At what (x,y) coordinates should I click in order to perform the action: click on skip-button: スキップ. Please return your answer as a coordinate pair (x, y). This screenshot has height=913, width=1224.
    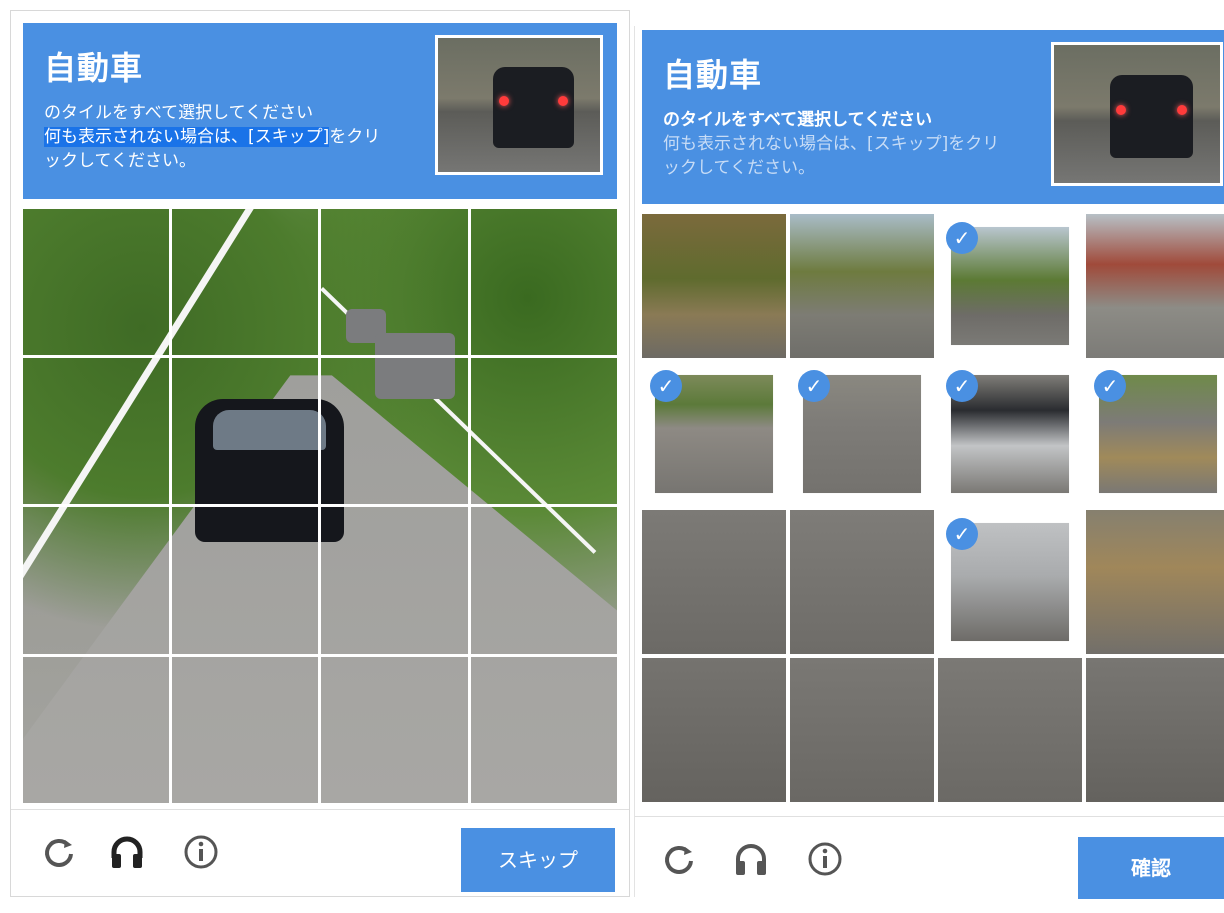
    Looking at the image, I should click on (538, 860).